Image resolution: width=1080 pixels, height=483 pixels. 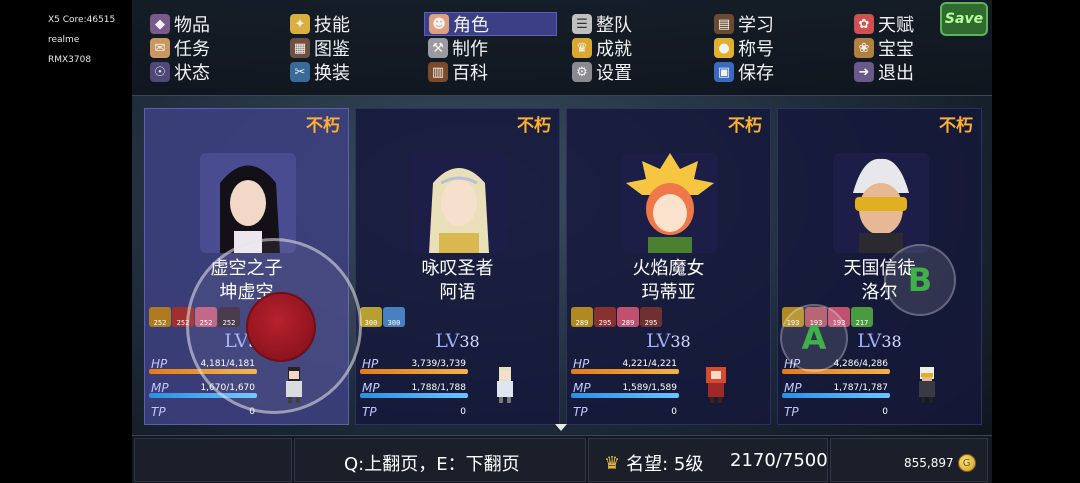 I want to click on menu-item-quests: ✉ 任务, so click(x=180, y=48).